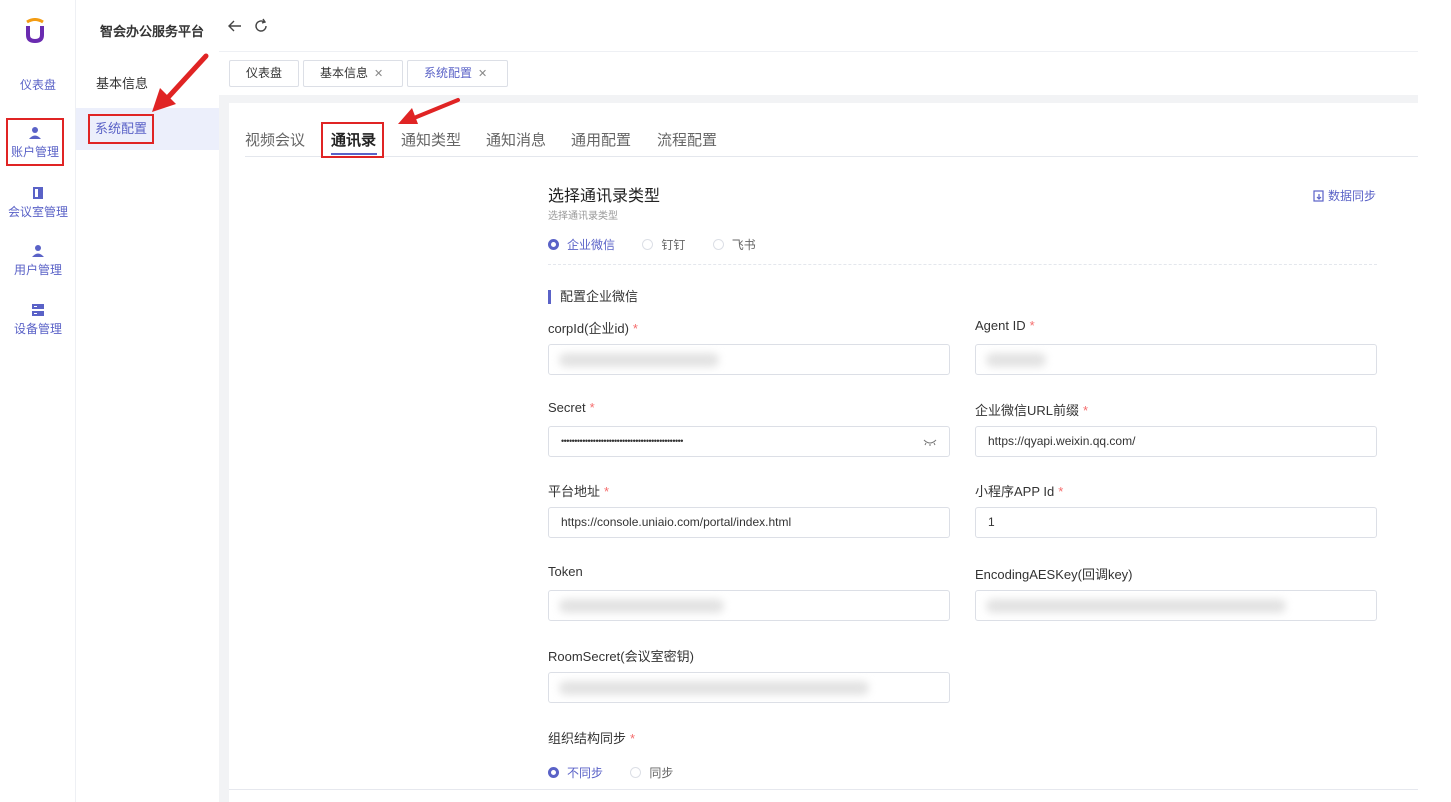 The width and height of the screenshot is (1451, 802). I want to click on eye-closed-icon, so click(930, 442).